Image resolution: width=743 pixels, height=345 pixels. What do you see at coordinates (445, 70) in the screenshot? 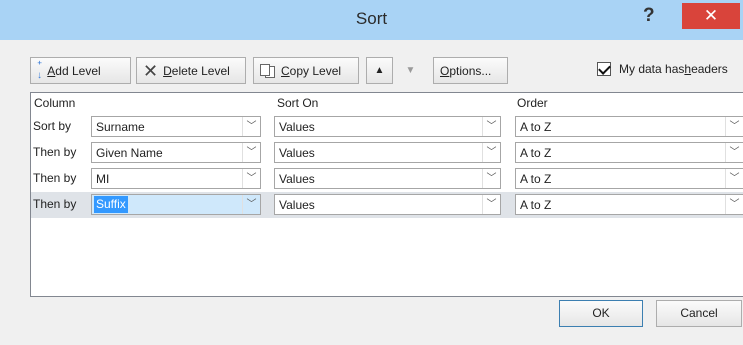
I see `options-mnemonic: O` at bounding box center [445, 70].